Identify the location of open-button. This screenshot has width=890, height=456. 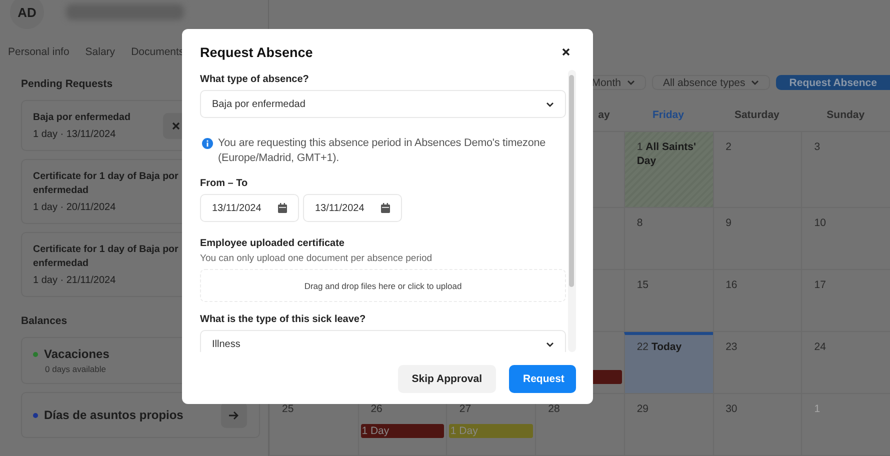
(234, 415).